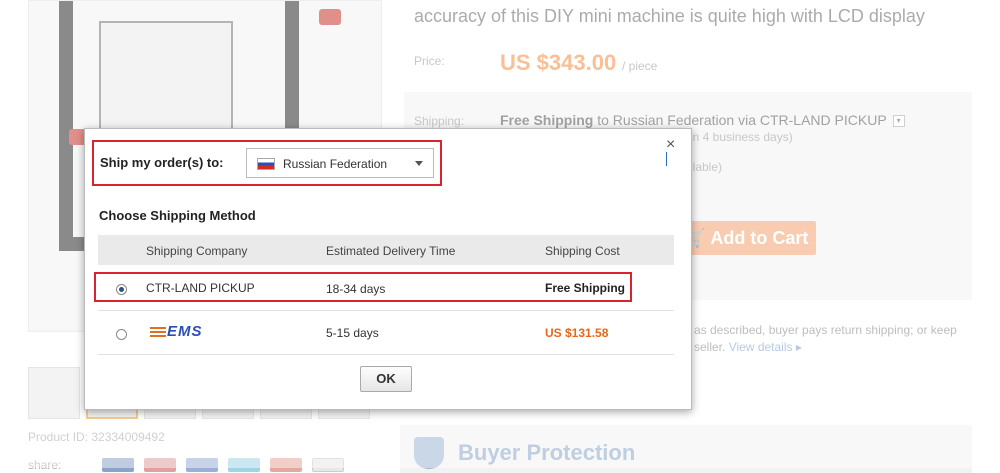  What do you see at coordinates (363, 287) in the screenshot?
I see `selected-row-highlight` at bounding box center [363, 287].